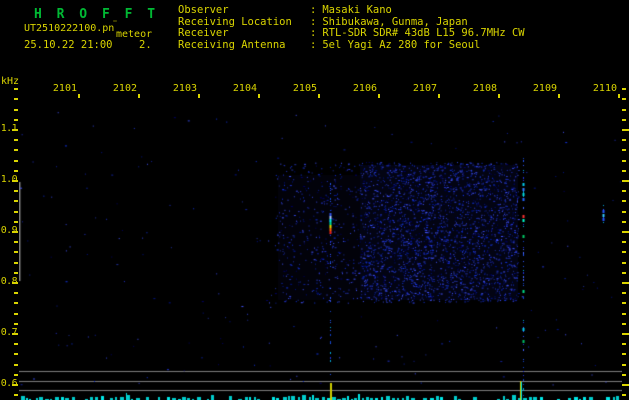 This screenshot has width=629, height=400. I want to click on datetime-label: 25.10.22 21:00, so click(68, 45).